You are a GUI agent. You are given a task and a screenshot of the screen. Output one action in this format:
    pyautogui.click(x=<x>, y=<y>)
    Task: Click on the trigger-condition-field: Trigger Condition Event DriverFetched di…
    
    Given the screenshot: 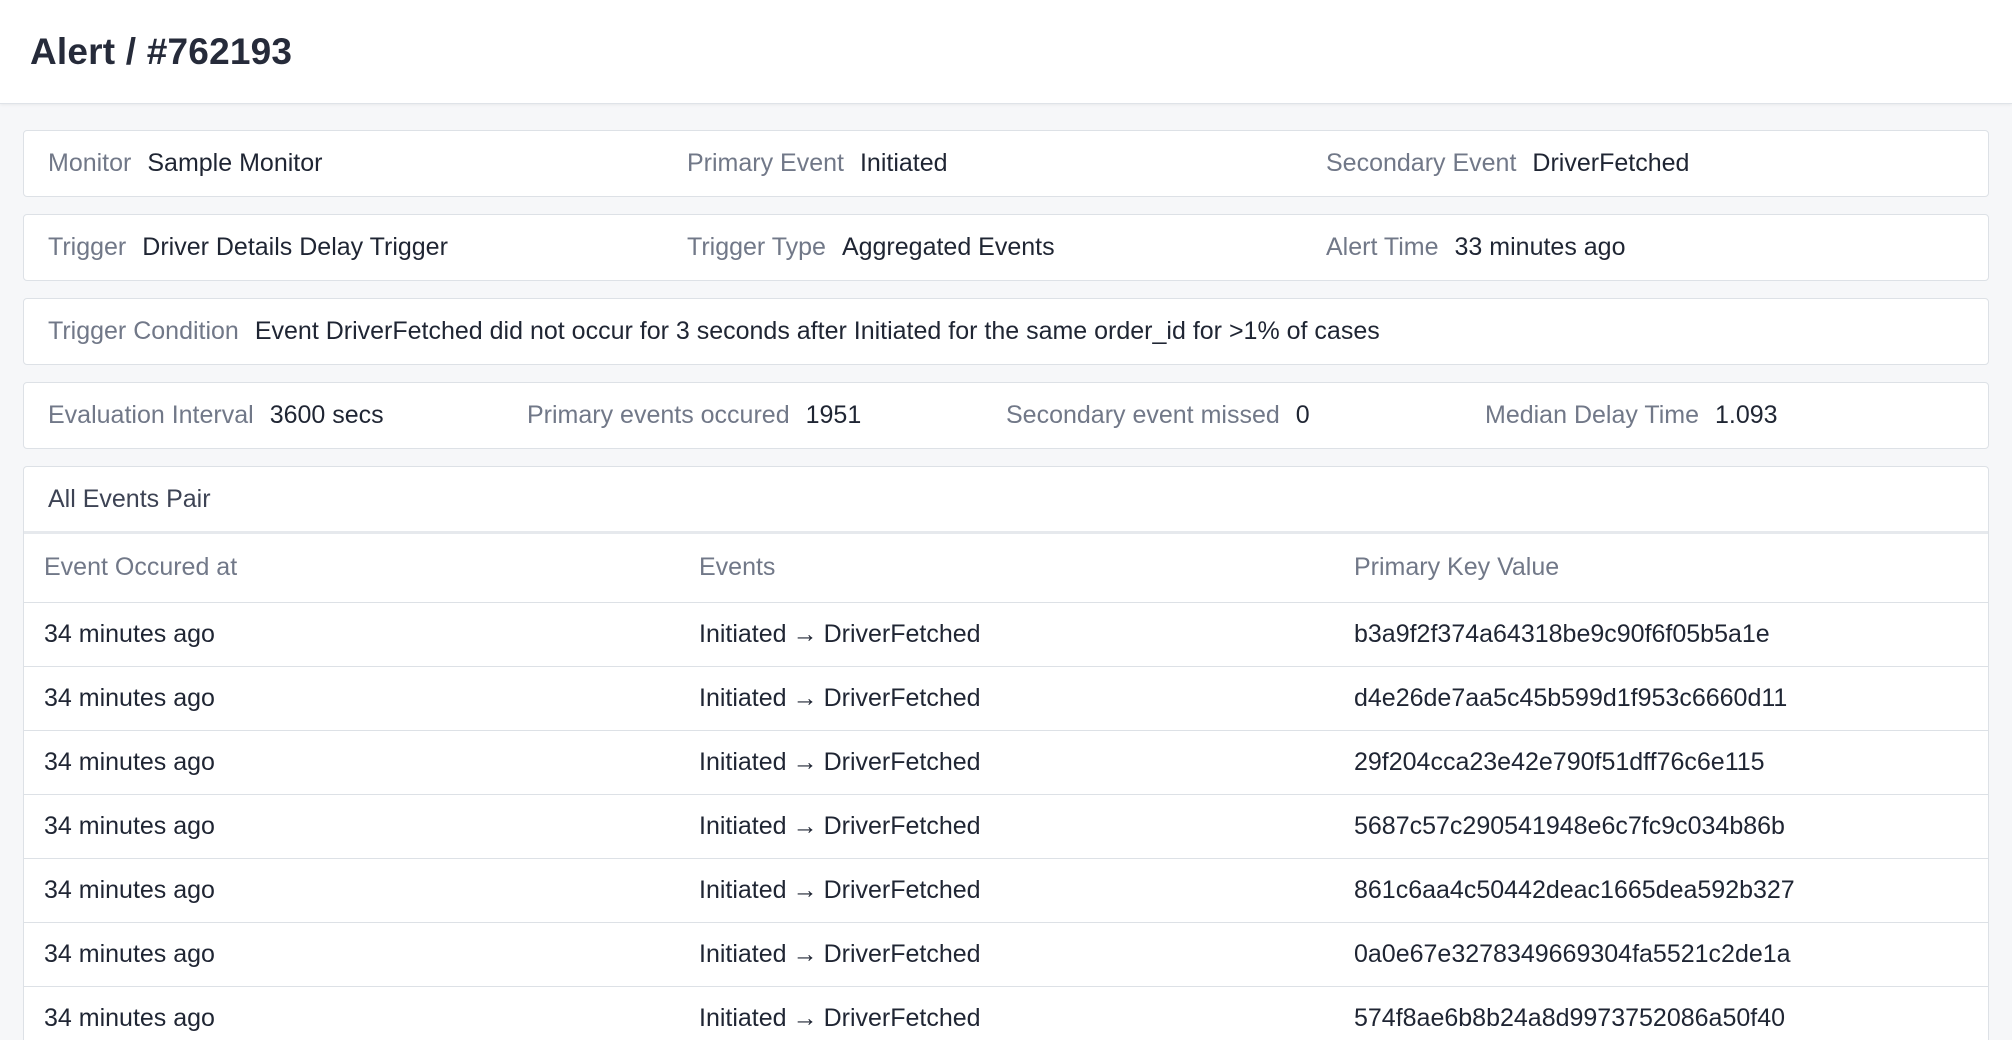 What is the action you would take?
    pyautogui.click(x=714, y=331)
    